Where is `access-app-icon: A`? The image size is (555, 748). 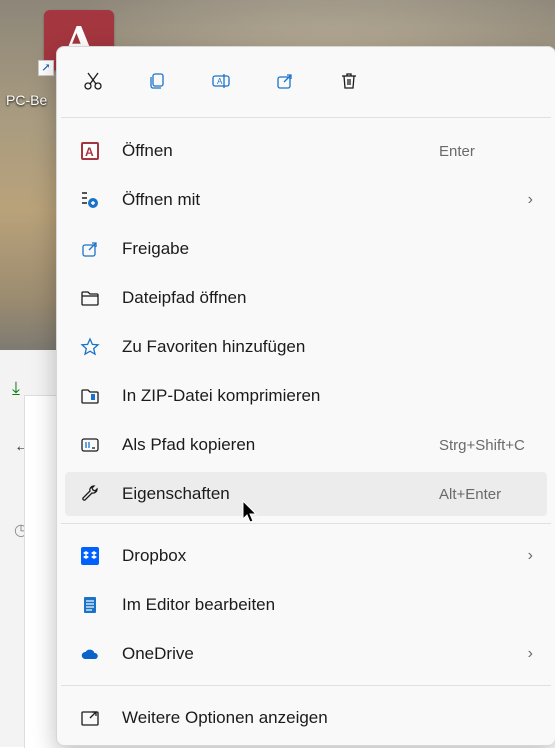
access-app-icon: A is located at coordinates (90, 151).